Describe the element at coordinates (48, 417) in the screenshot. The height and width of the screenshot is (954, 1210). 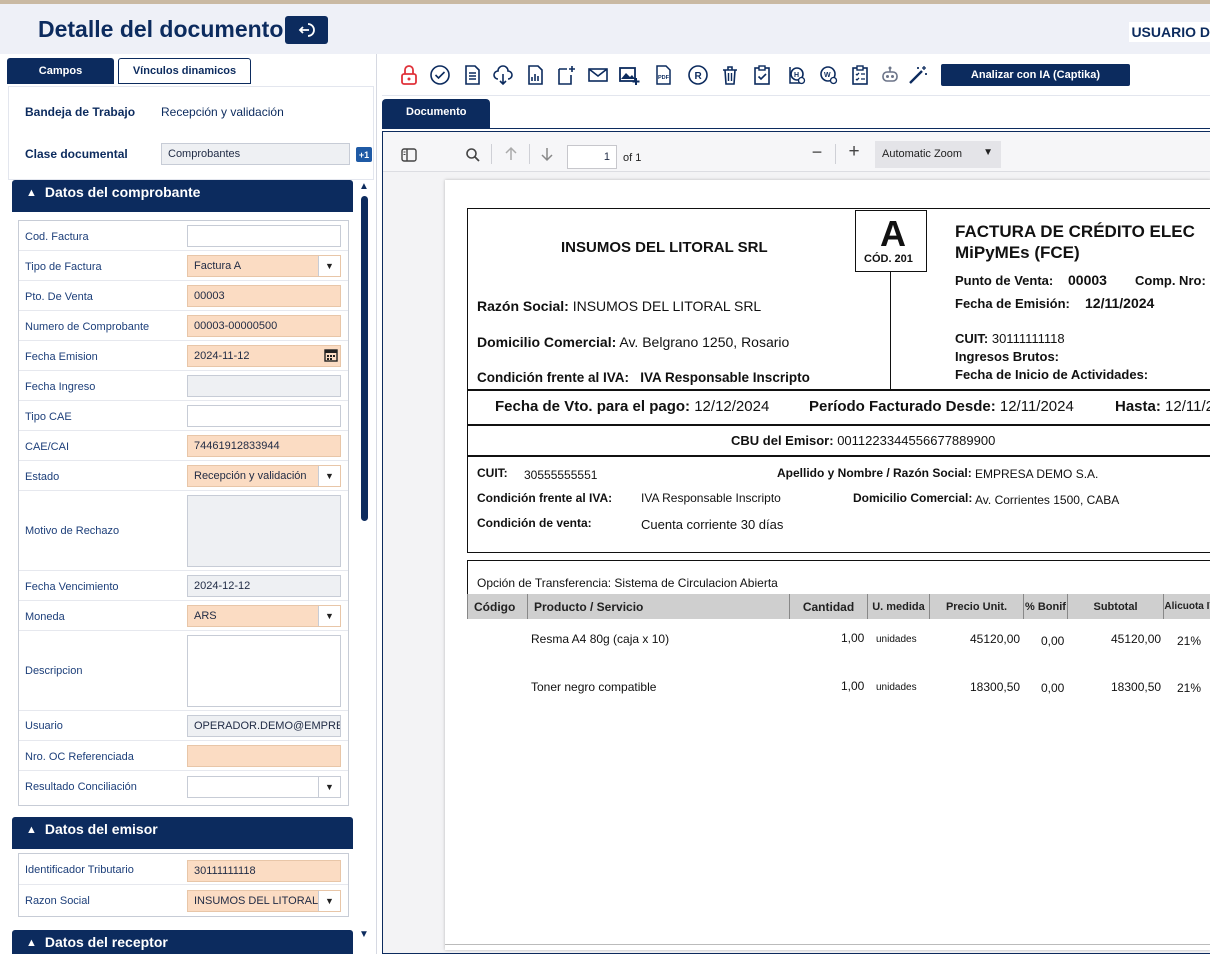
I see `field-label: Tipo CAE` at that location.